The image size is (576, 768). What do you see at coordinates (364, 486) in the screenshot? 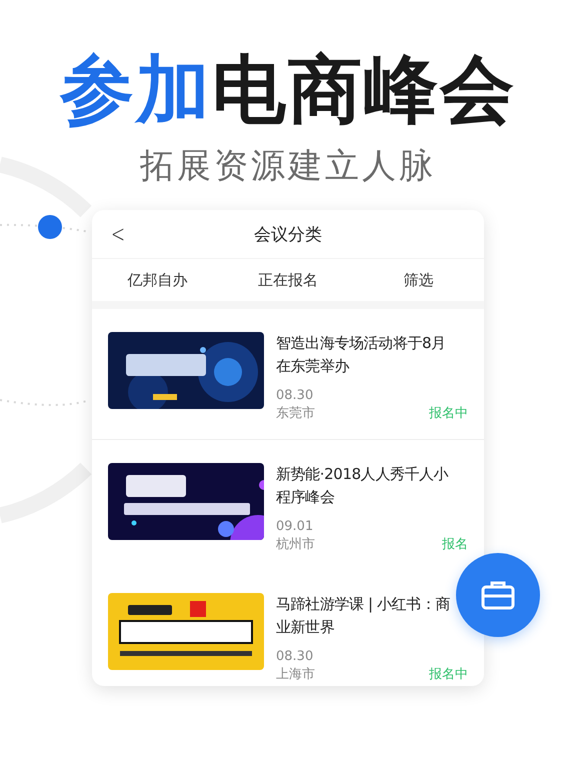
I see `event-title: 新势能·2018人人秀千人小程序峰会` at bounding box center [364, 486].